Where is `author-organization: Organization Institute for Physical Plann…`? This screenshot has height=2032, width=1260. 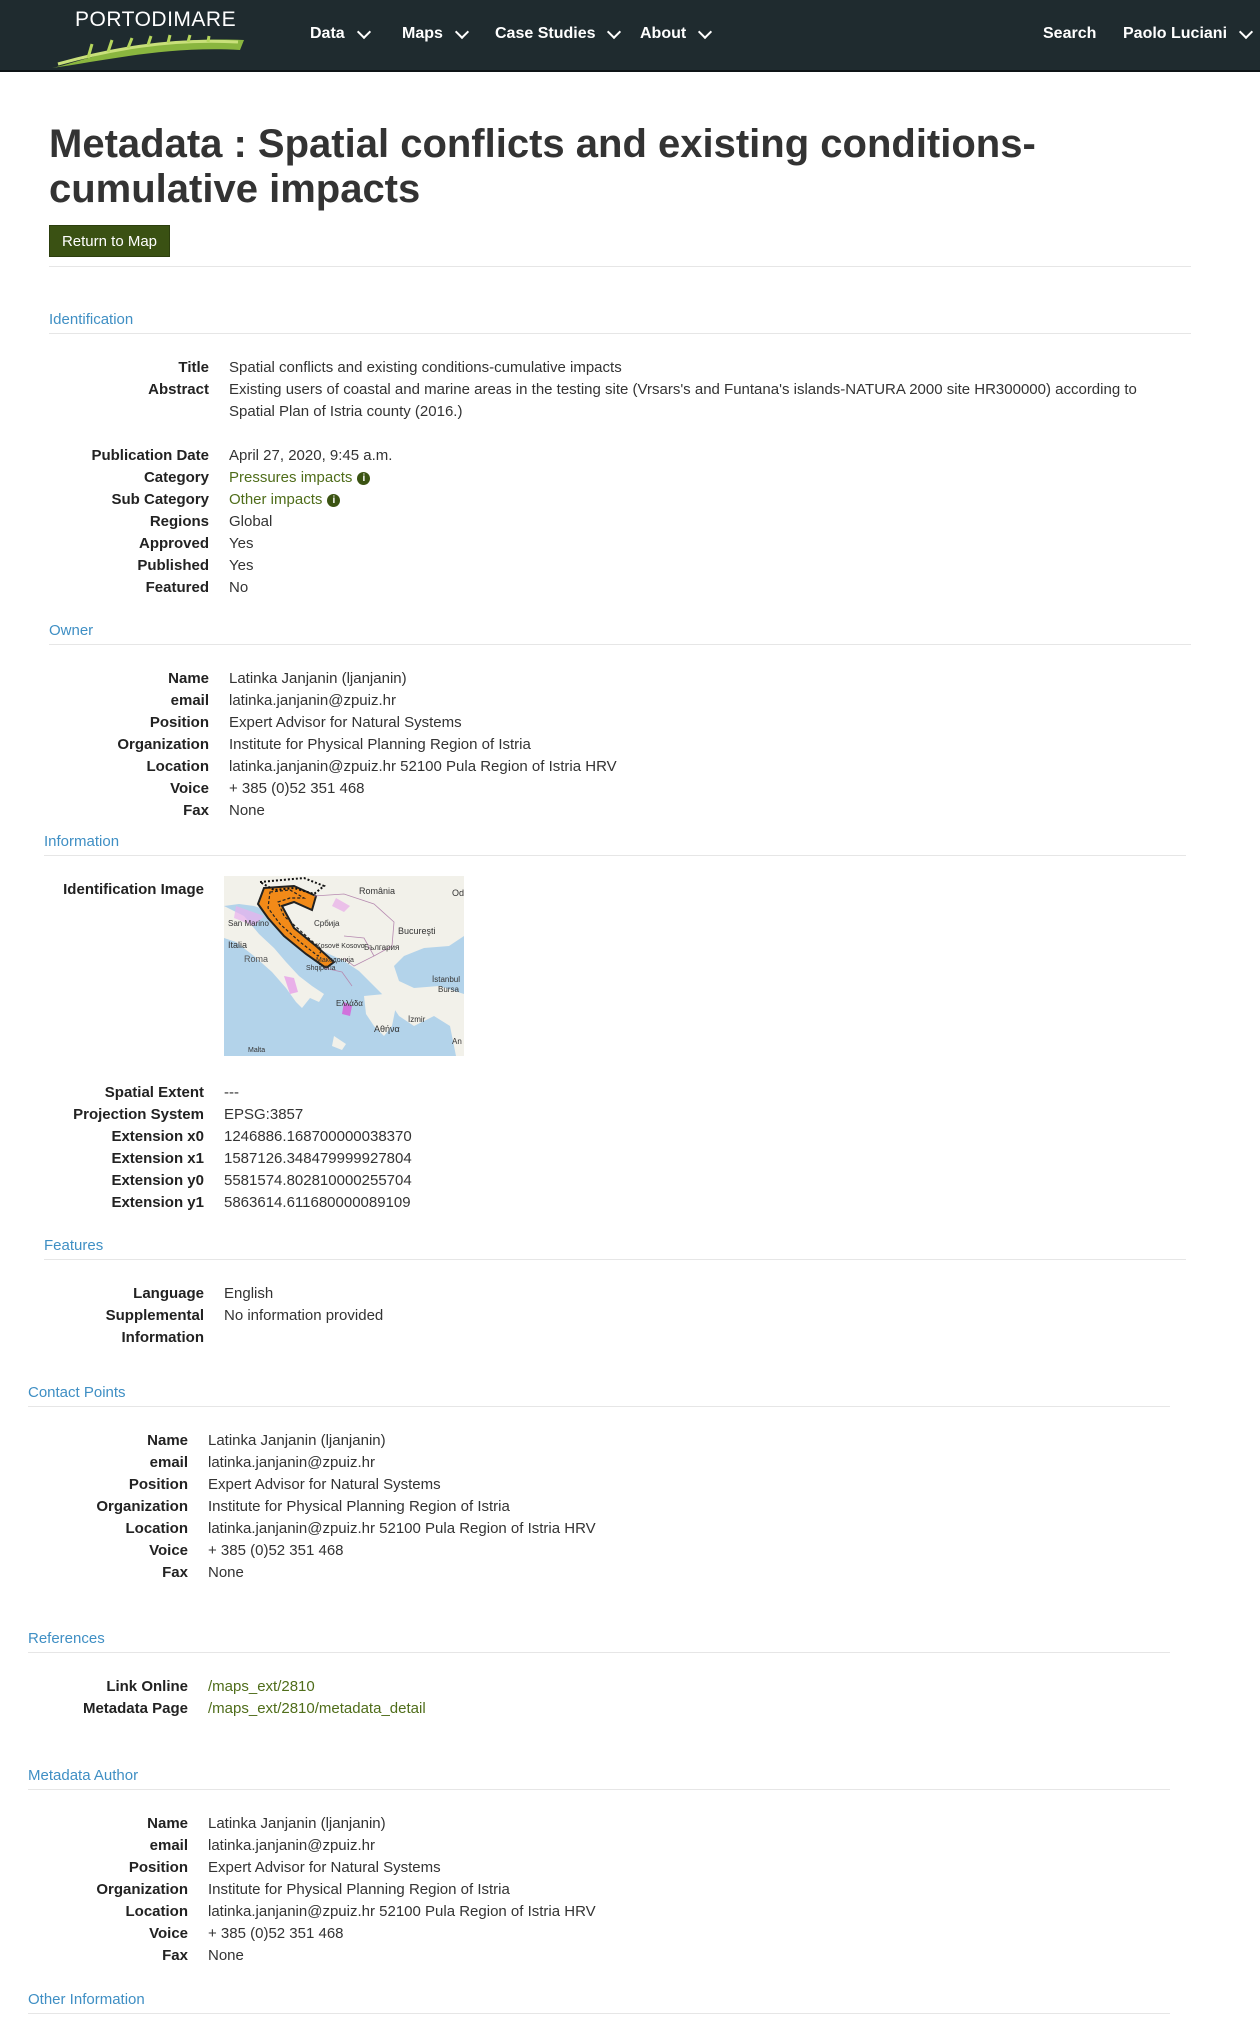
author-organization: Organization Institute for Physical Plann… is located at coordinates (303, 1889).